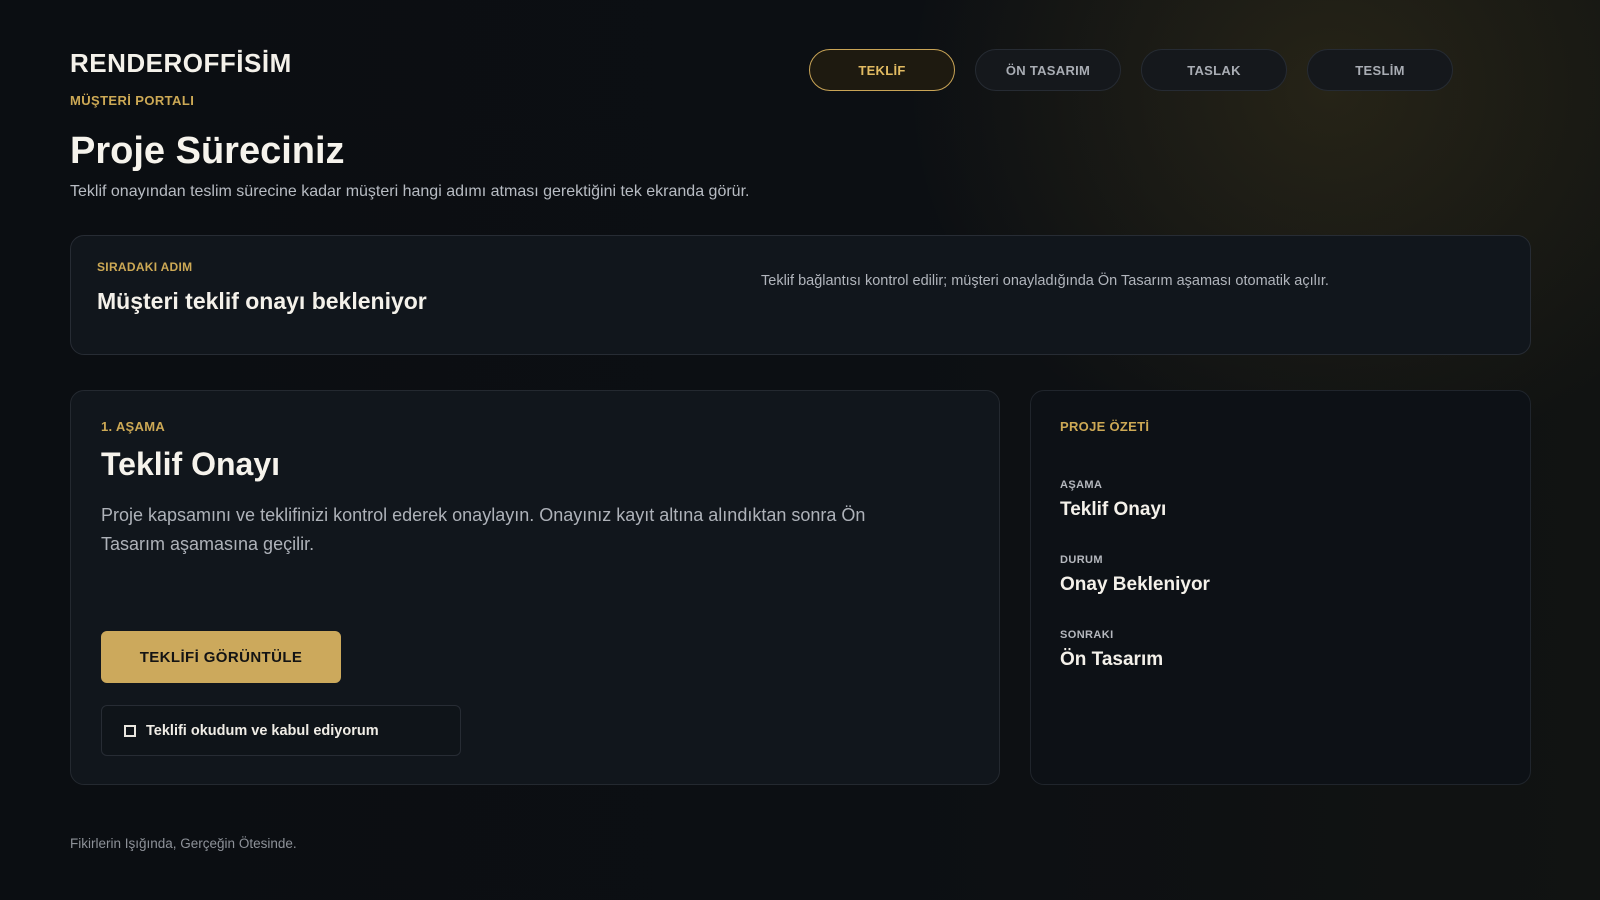 The width and height of the screenshot is (1600, 900). I want to click on step-taslak: TASLAK, so click(1214, 70).